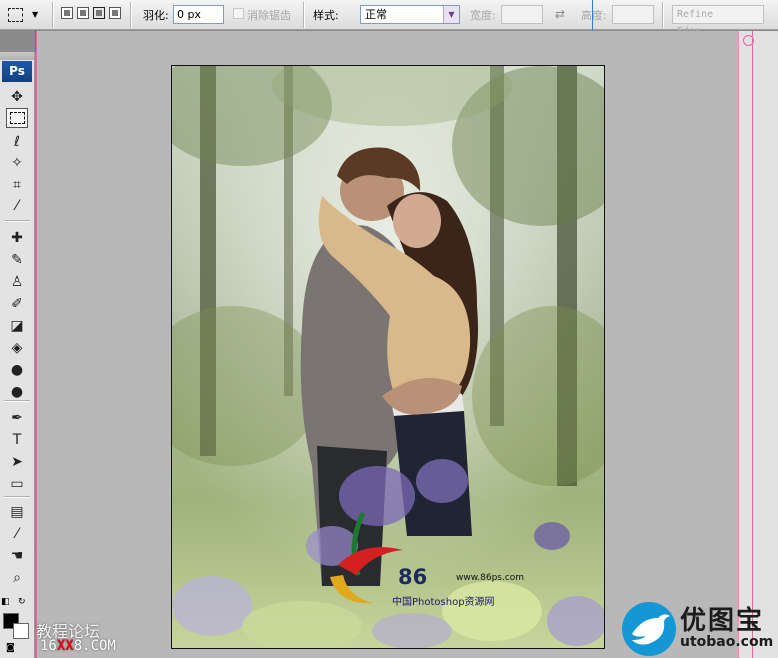  I want to click on eyedropper2-tool-icon: ⁄, so click(17, 534).